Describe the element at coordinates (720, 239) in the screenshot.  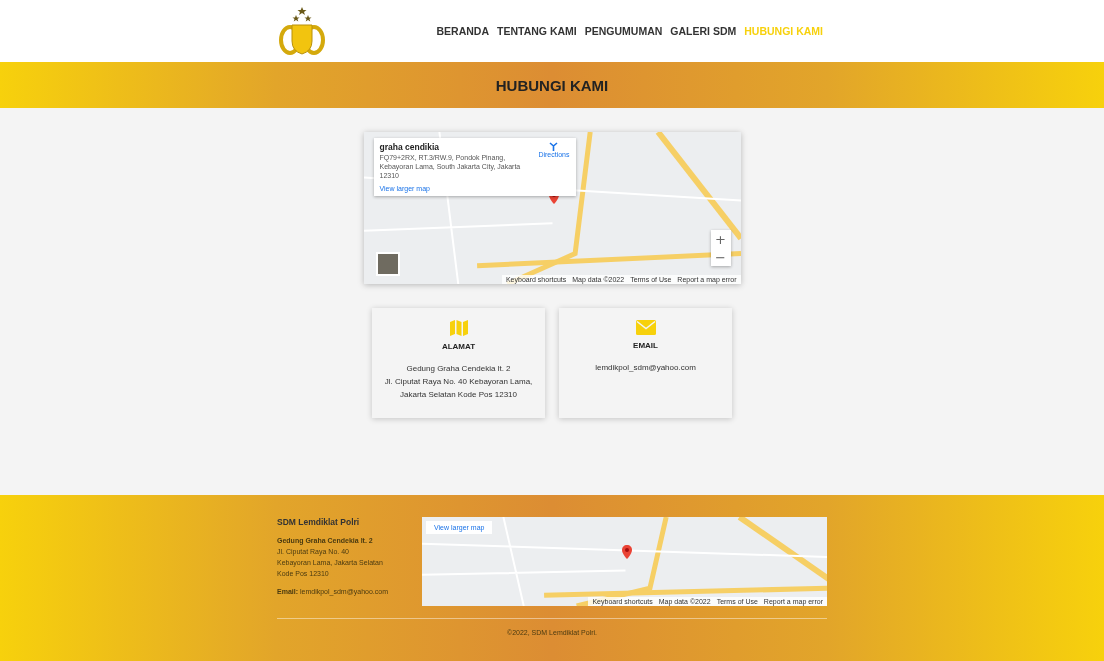
I see `zoom-in-button: +` at that location.